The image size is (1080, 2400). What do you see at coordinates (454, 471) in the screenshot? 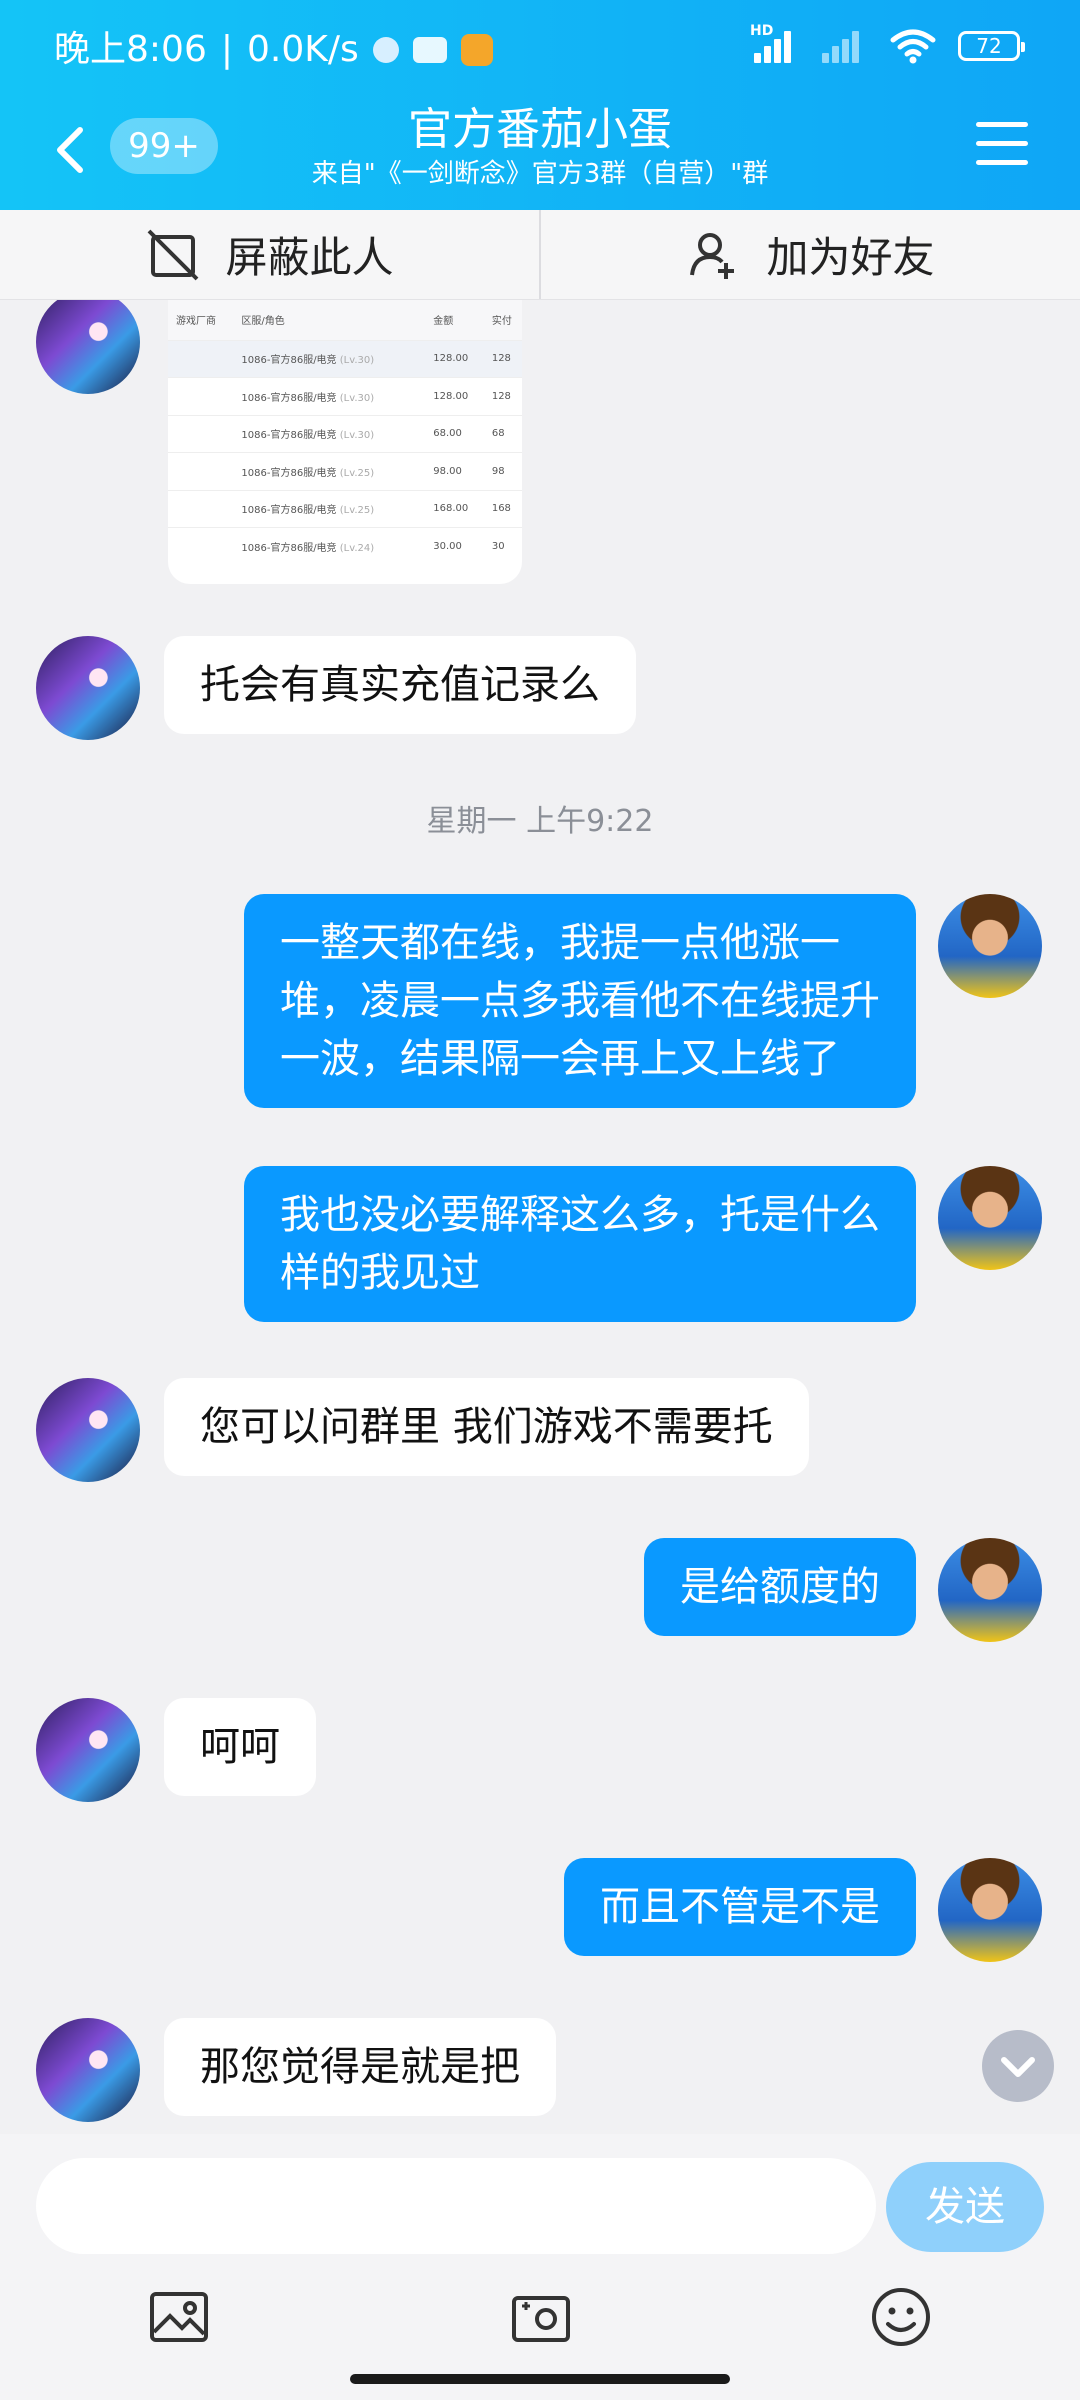
I see `amount-cell: 98.00` at bounding box center [454, 471].